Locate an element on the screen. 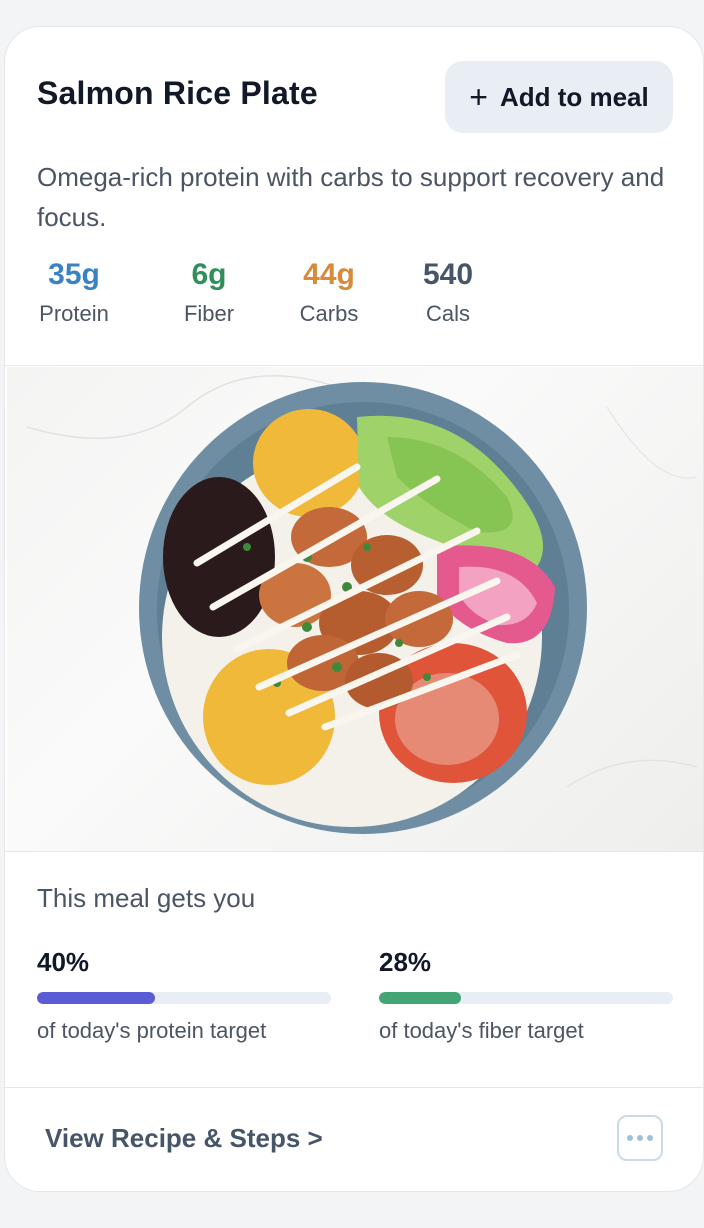 Image resolution: width=704 pixels, height=1228 pixels. meal-gets-heading: This meal gets you is located at coordinates (146, 898).